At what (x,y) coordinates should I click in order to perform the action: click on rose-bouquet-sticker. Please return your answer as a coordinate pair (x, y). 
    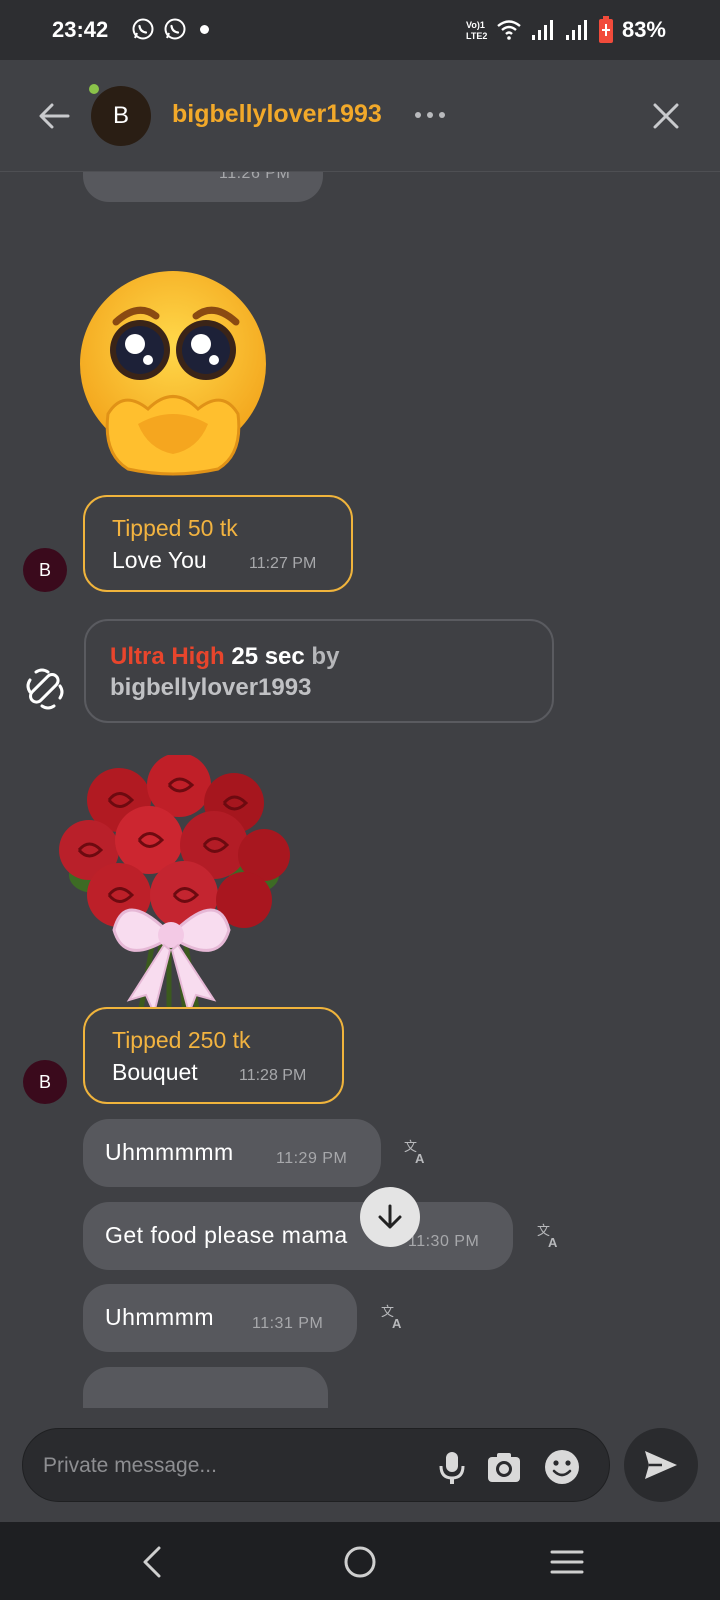
    Looking at the image, I should click on (174, 888).